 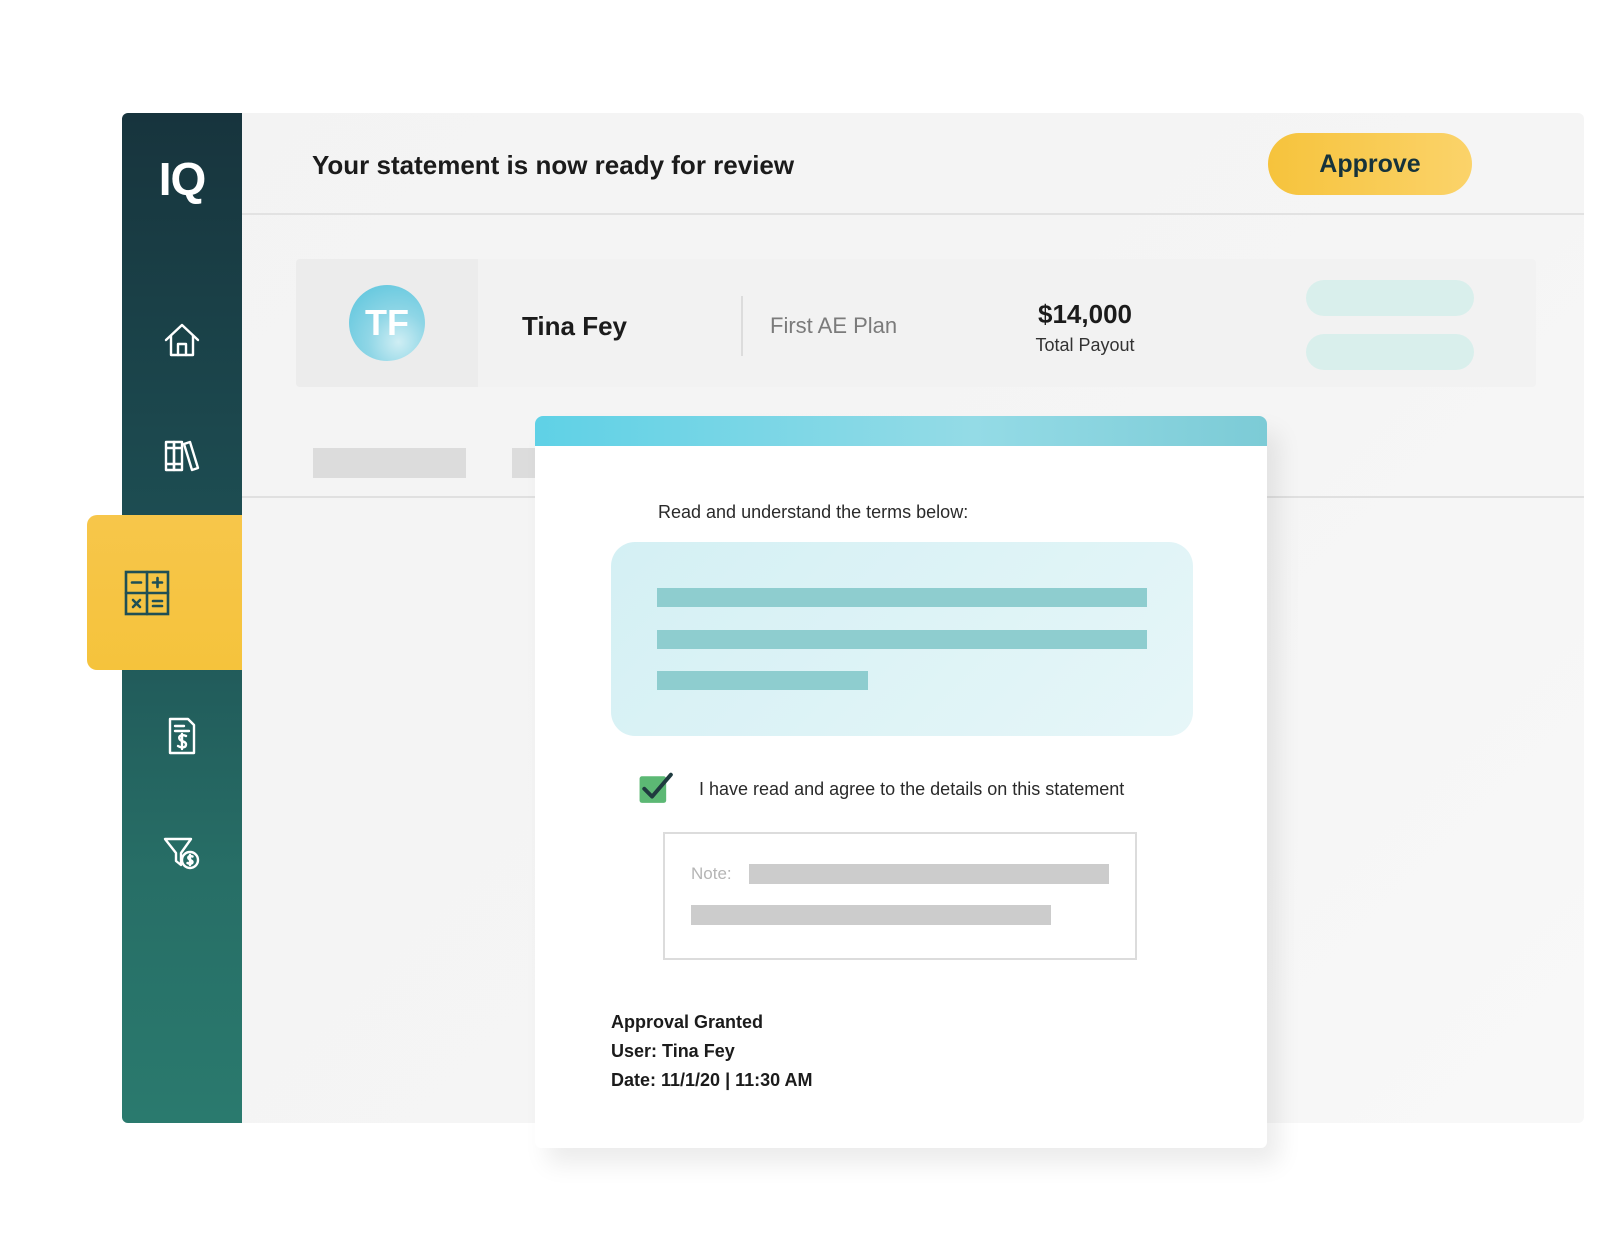 I want to click on sidebar-item-statements, so click(x=182, y=736).